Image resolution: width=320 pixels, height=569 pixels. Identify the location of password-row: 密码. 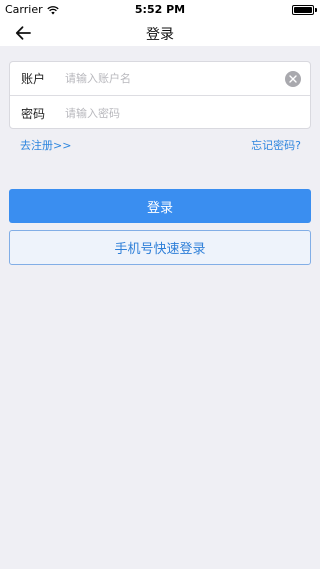
(160, 113).